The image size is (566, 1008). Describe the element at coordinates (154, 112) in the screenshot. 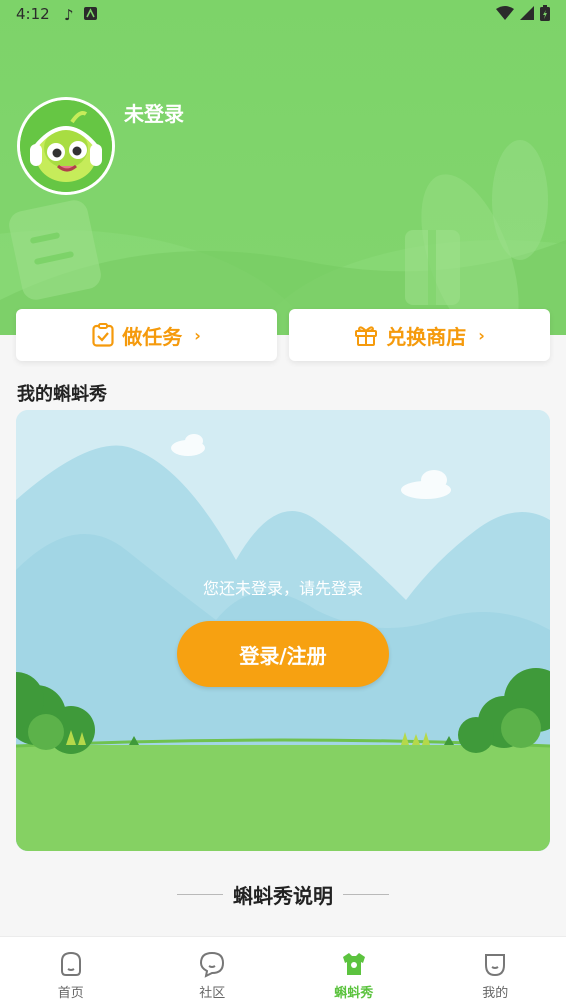

I see `username: 未登录` at that location.